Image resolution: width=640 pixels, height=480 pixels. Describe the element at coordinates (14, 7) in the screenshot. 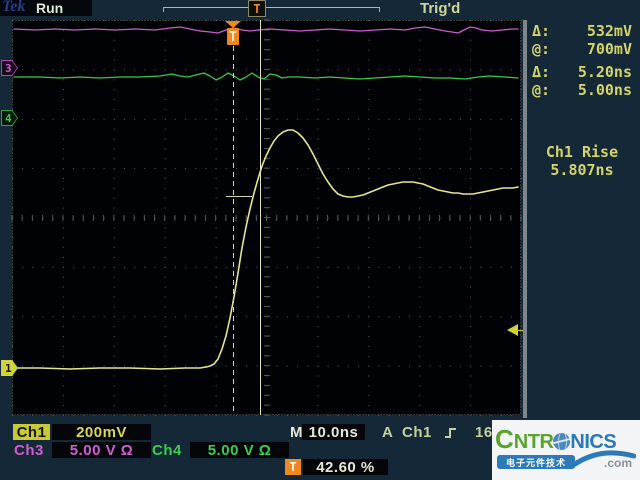

I see `tek-logo: Tek` at that location.